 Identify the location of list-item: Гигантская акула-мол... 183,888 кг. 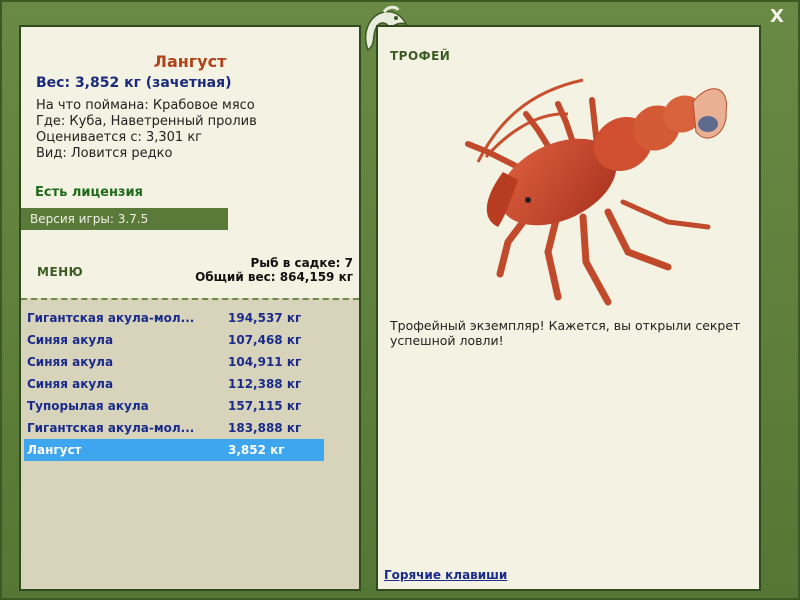
(174, 428).